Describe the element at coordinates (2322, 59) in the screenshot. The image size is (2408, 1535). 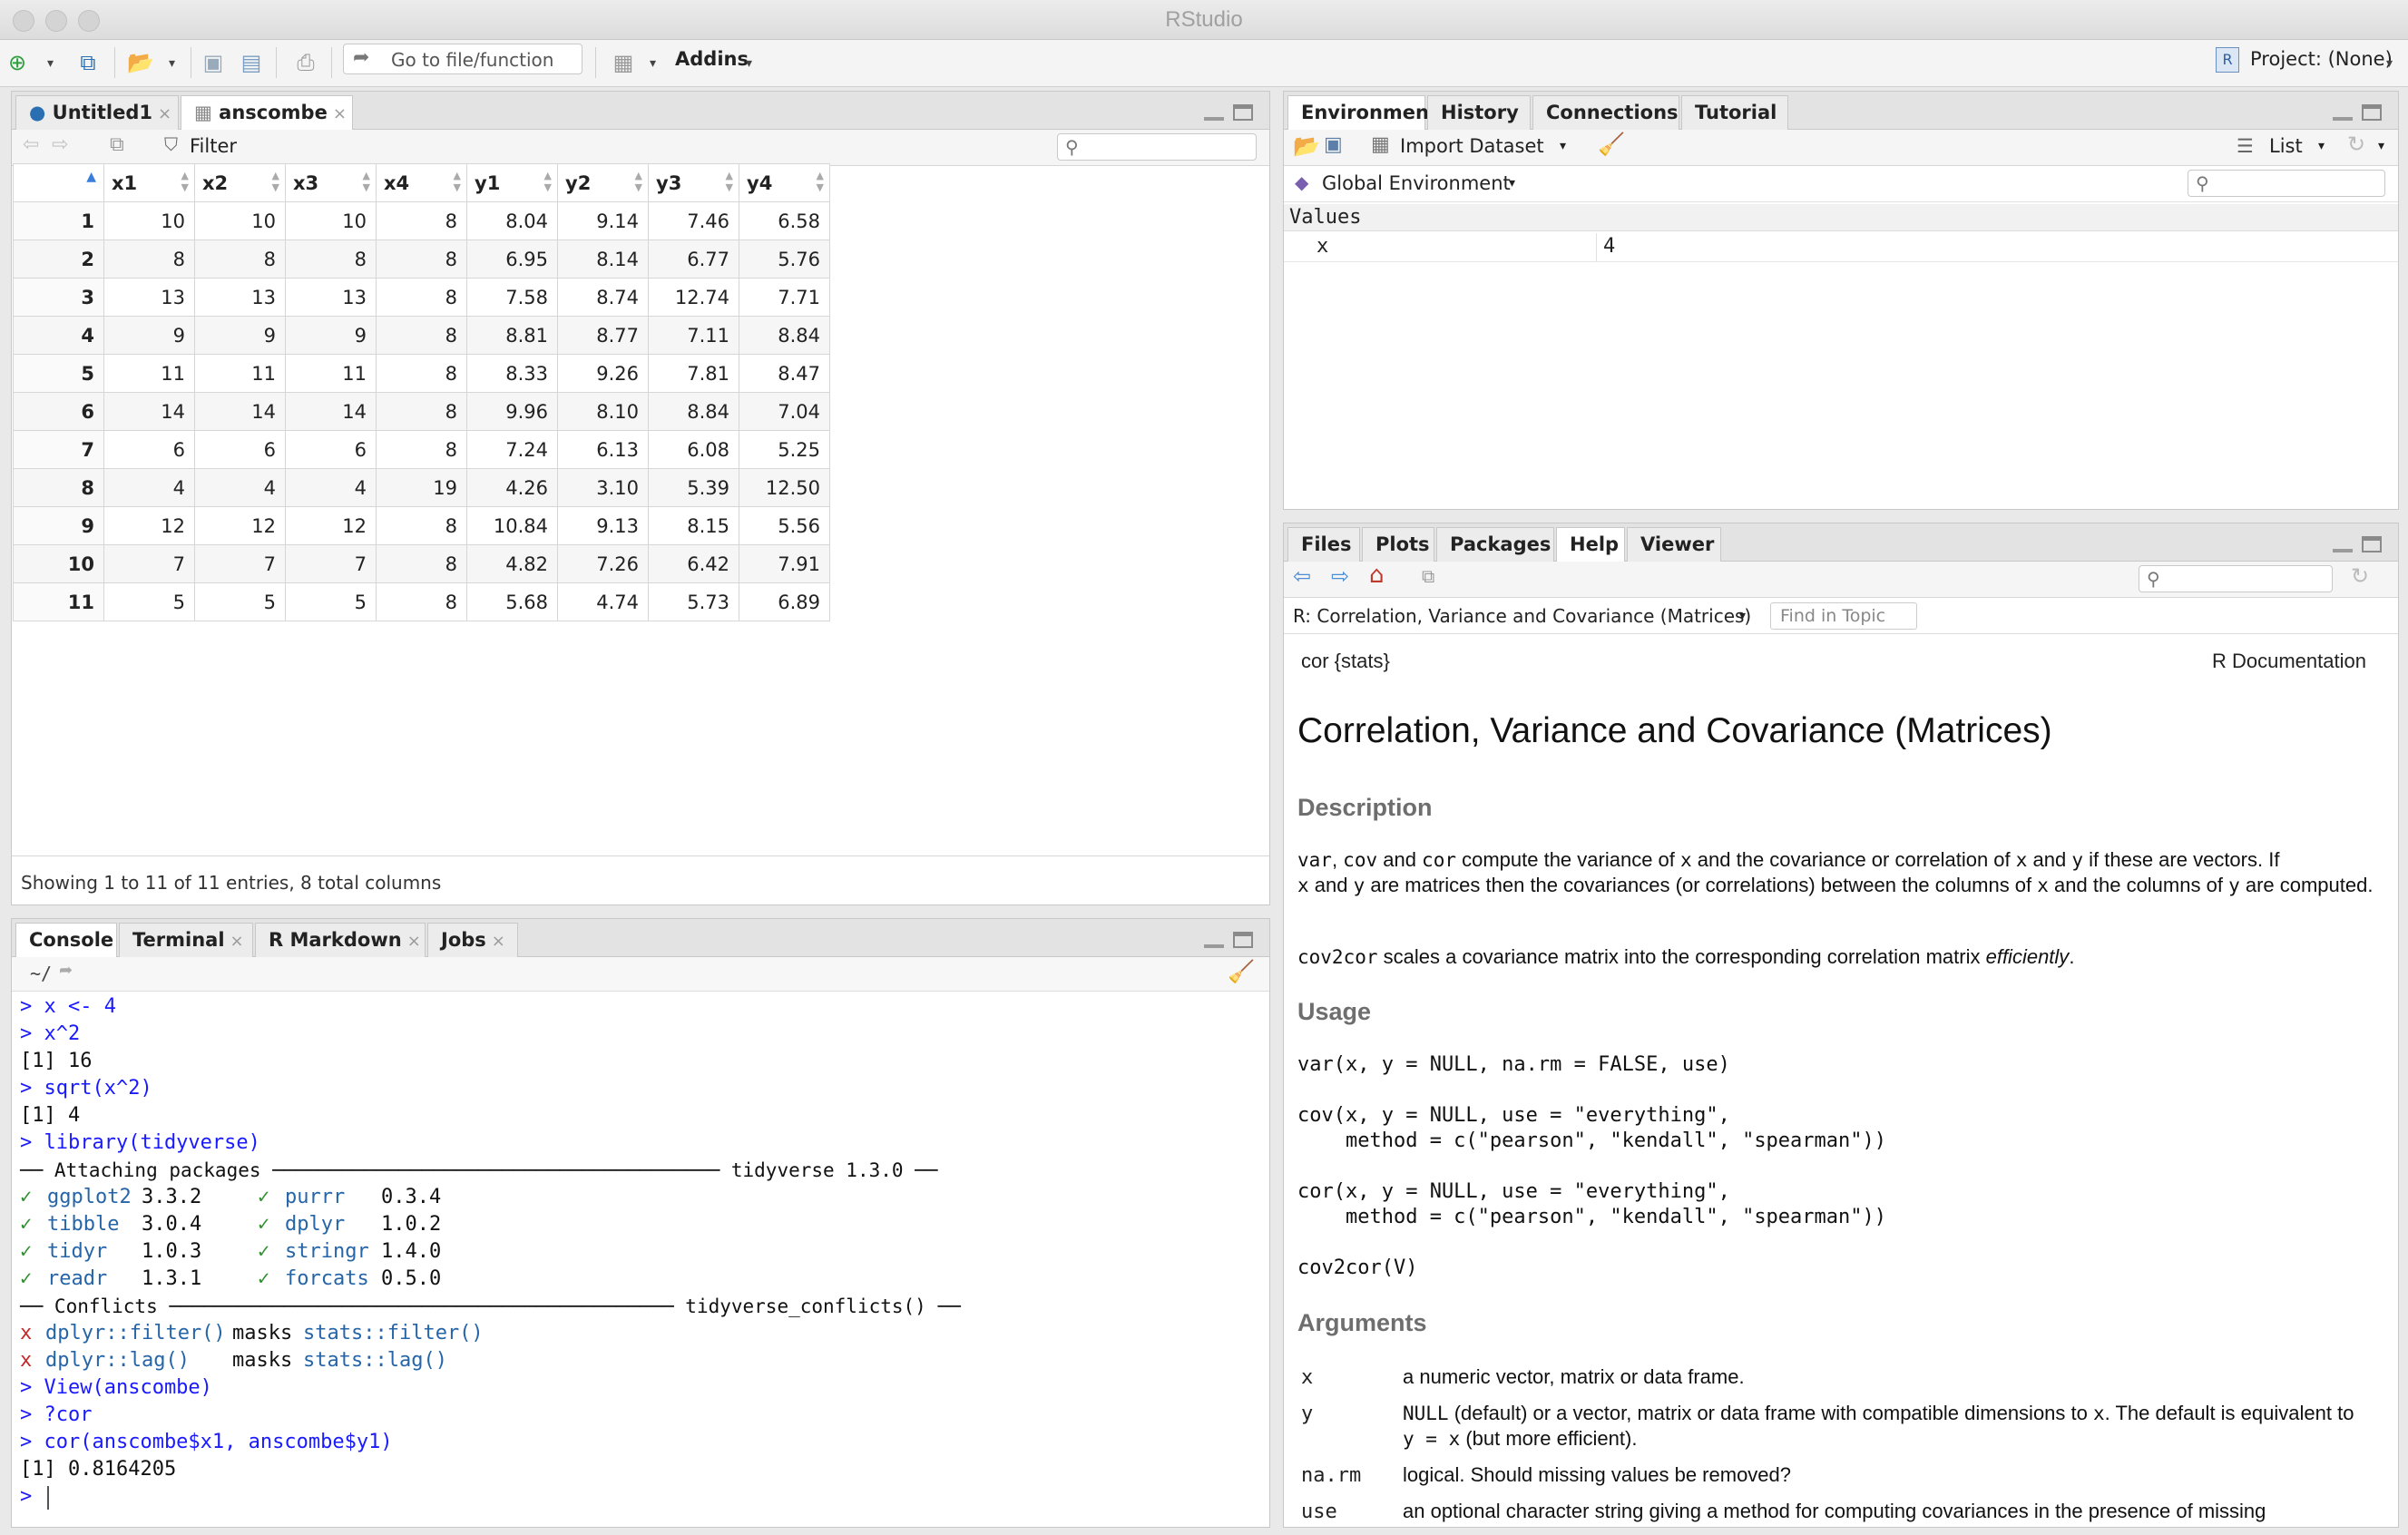
I see `project-menu: Project: (None)` at that location.